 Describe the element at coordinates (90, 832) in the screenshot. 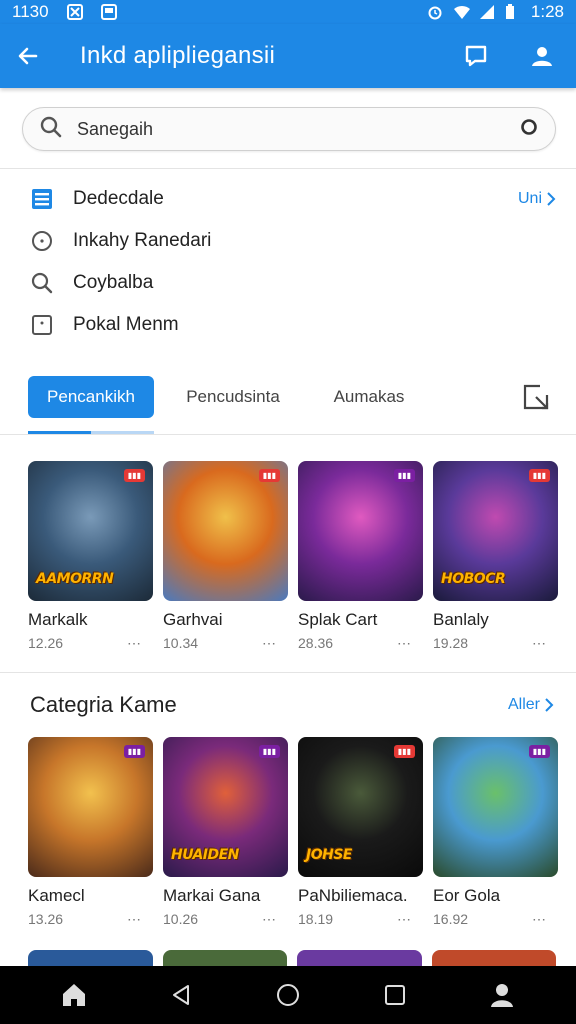

I see `game-card: ▮▮▮ Kamecl 13.26 ⋯` at that location.